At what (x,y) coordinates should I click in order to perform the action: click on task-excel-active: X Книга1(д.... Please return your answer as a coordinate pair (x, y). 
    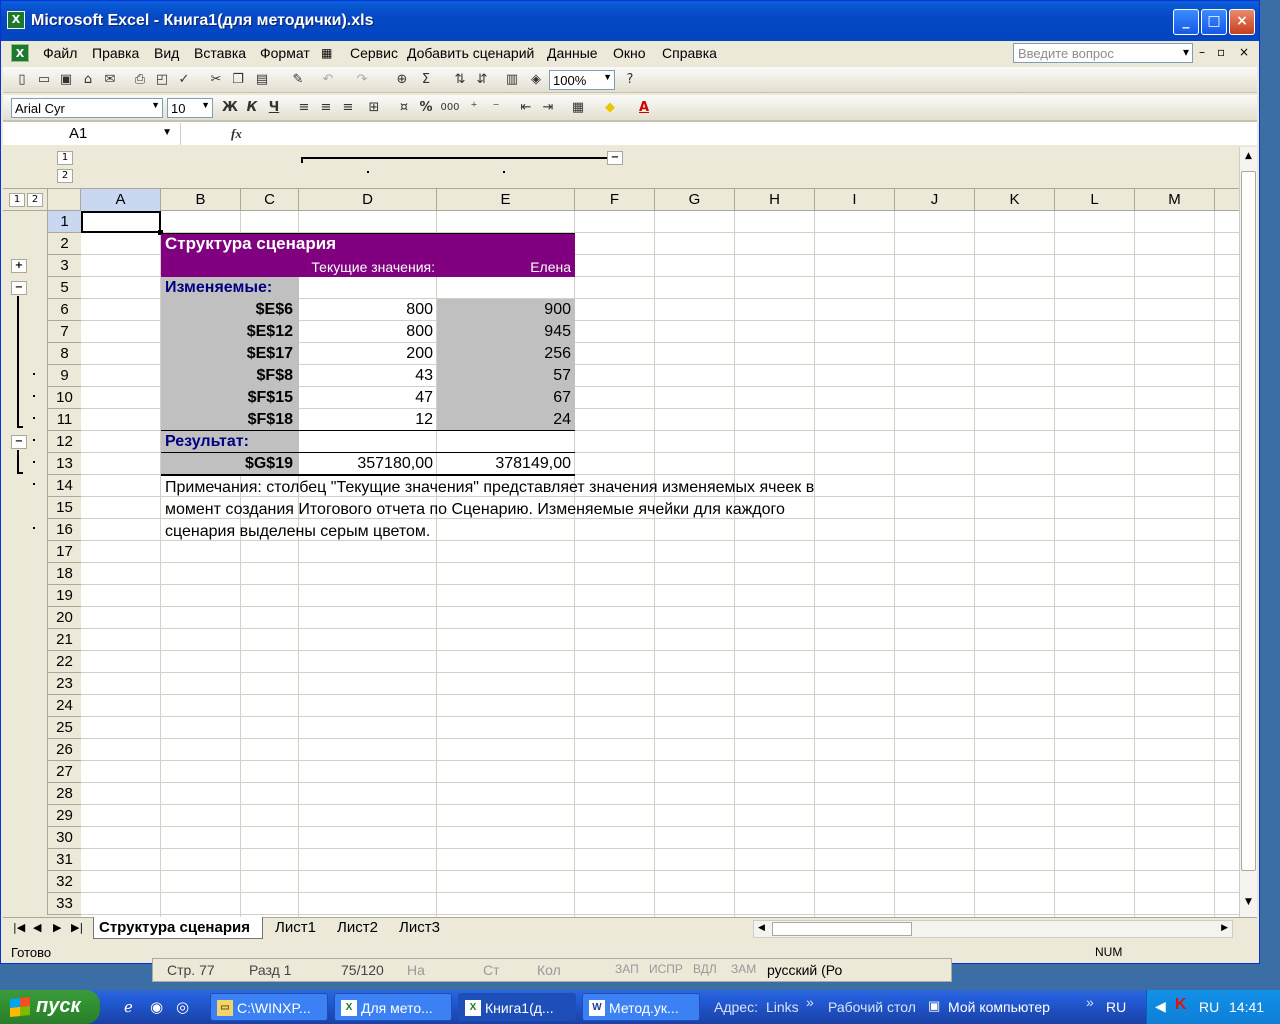
    Looking at the image, I should click on (517, 1007).